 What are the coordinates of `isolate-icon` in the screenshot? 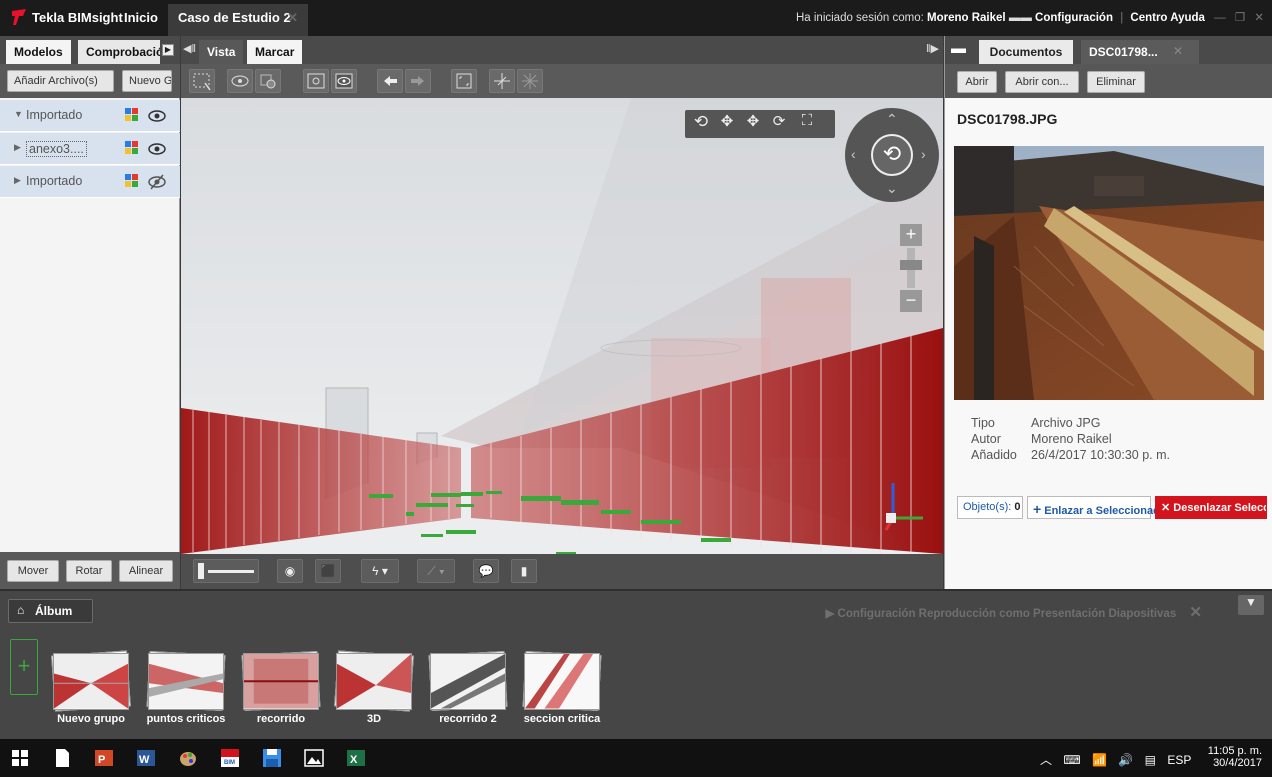 It's located at (240, 81).